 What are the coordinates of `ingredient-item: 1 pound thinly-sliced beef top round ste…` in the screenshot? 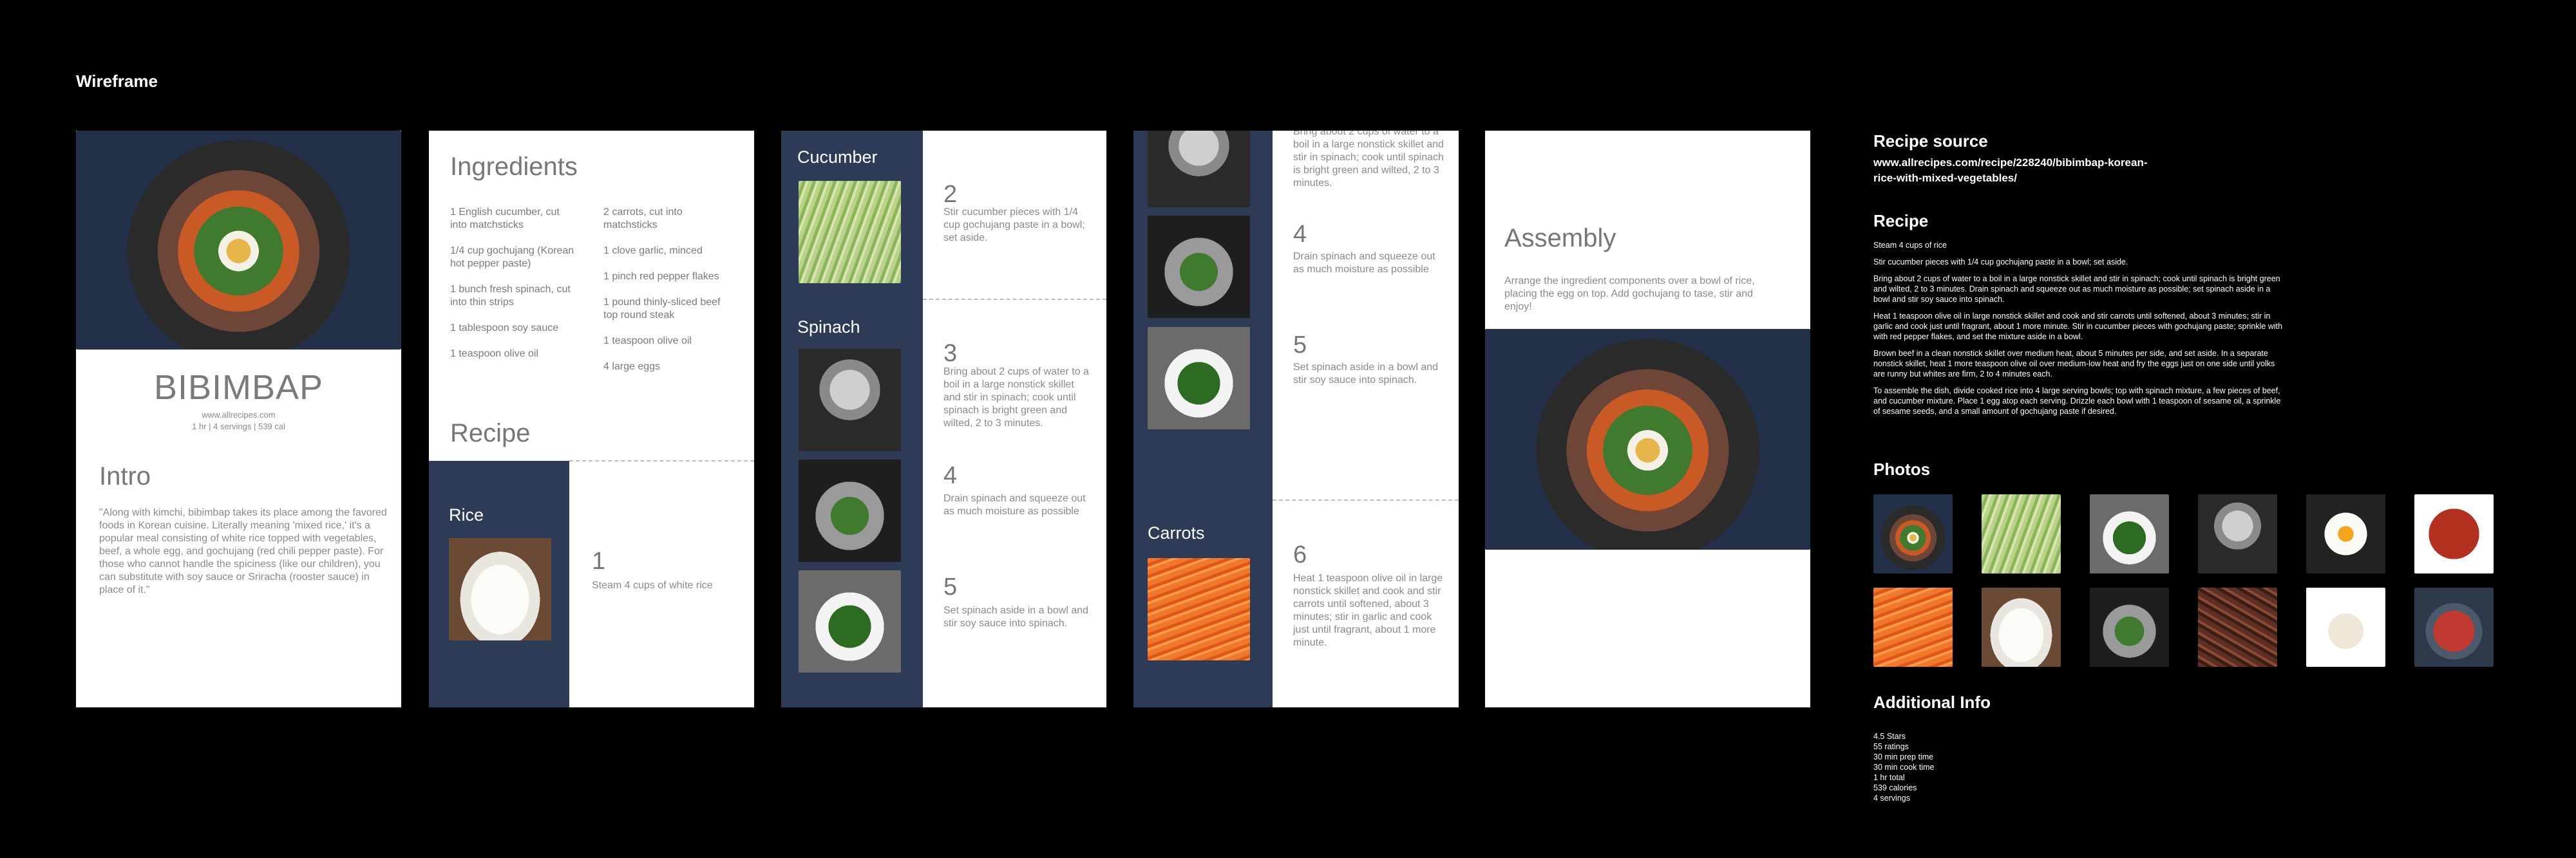 It's located at (662, 309).